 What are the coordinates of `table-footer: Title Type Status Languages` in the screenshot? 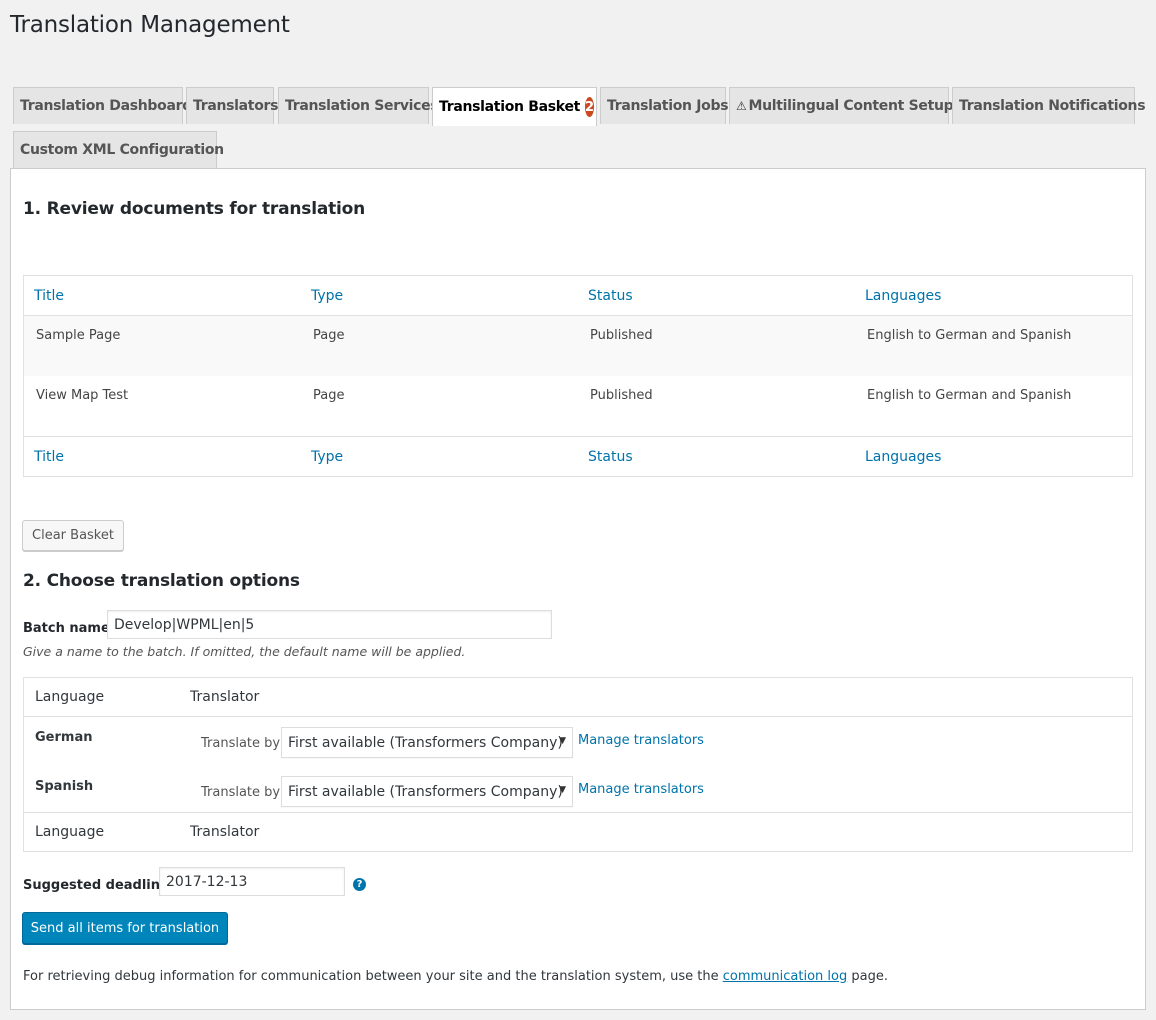 It's located at (578, 456).